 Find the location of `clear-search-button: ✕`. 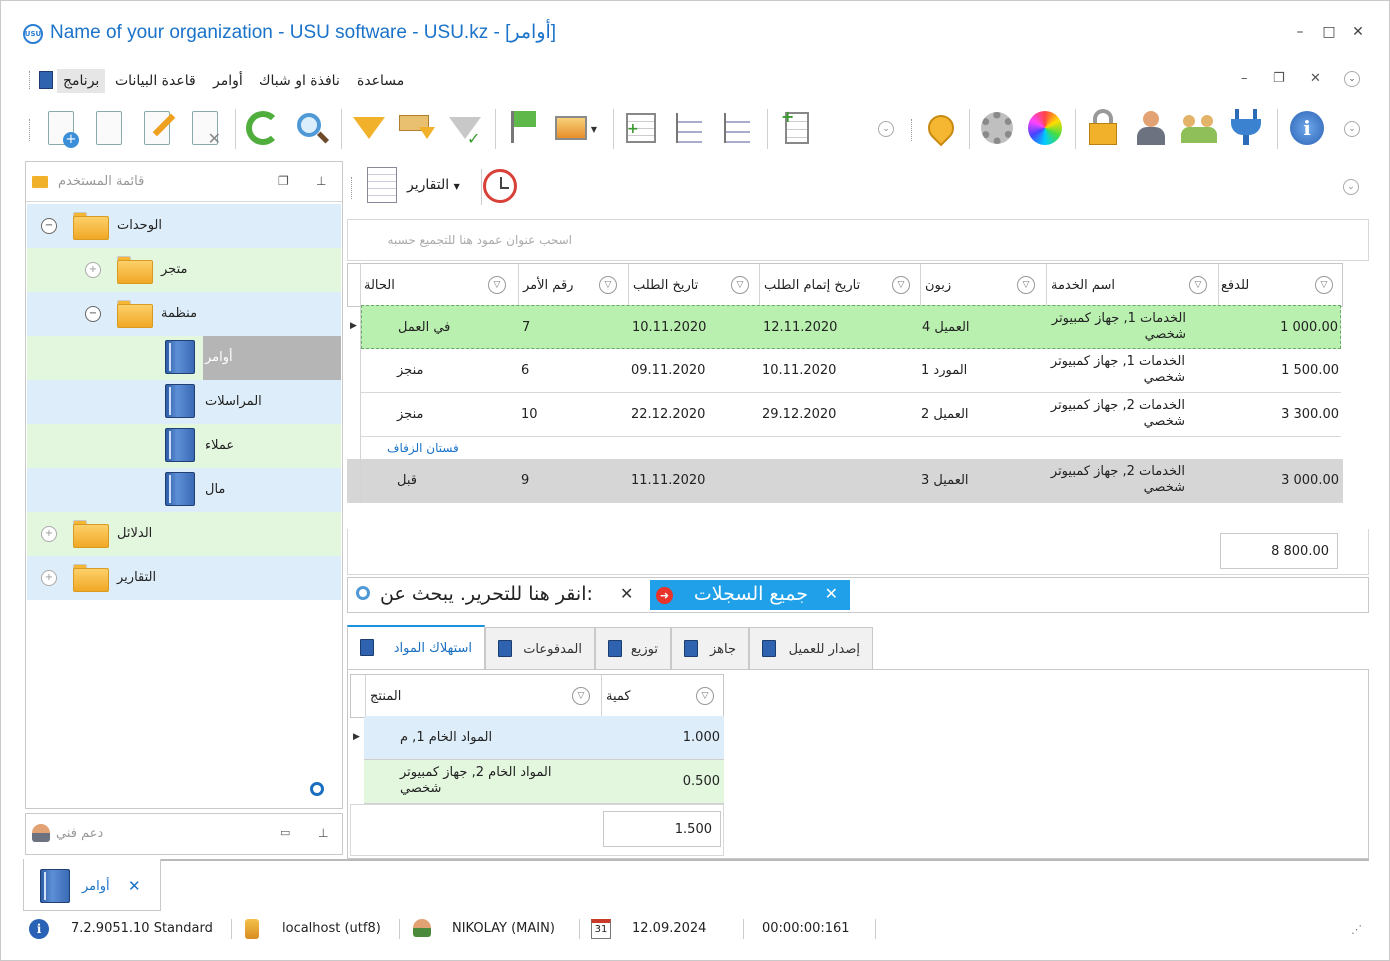

clear-search-button: ✕ is located at coordinates (626, 593).